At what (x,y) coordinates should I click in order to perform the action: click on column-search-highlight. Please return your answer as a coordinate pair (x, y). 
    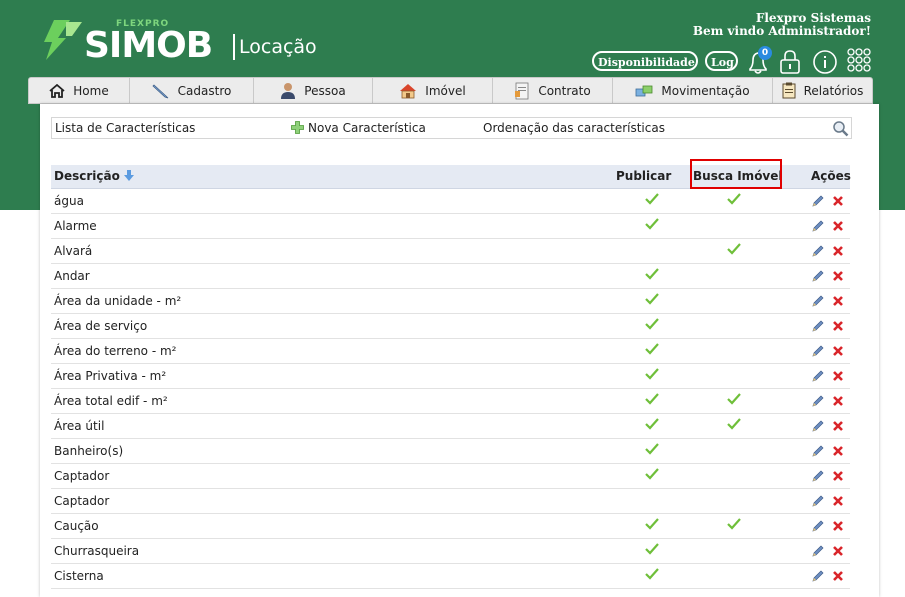
    Looking at the image, I should click on (736, 174).